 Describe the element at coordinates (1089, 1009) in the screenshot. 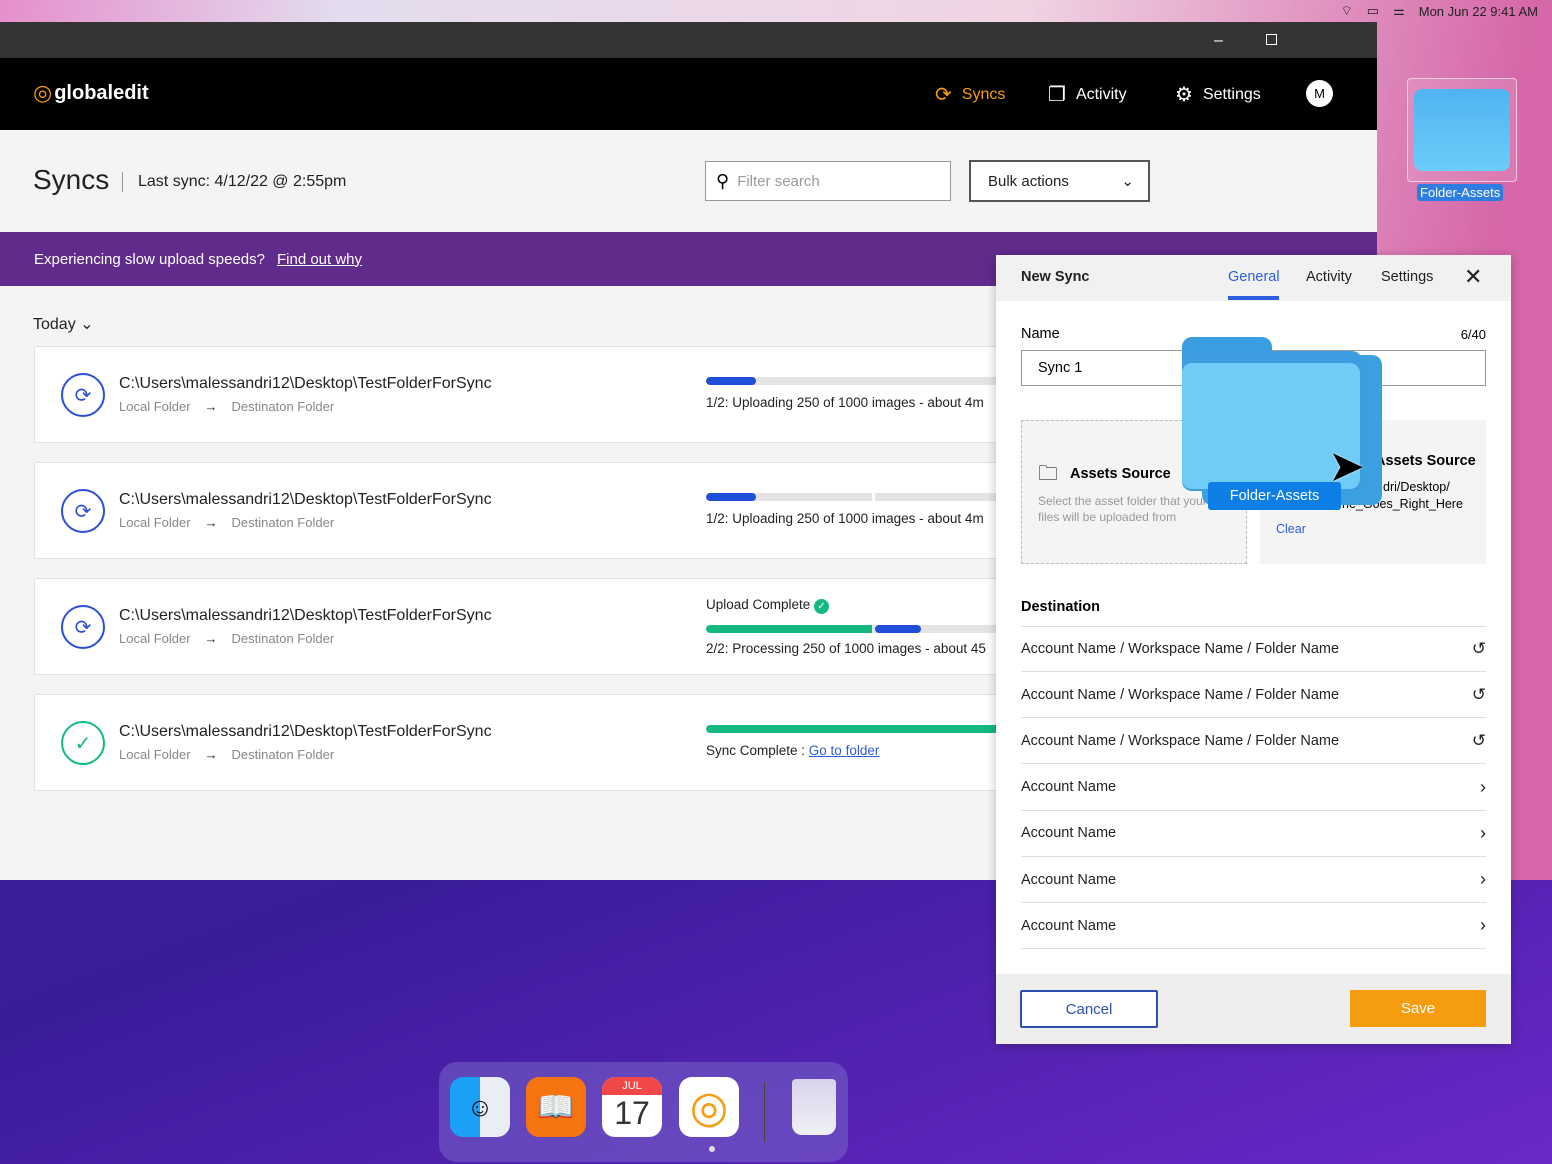

I see `cancel-button: Cancel` at that location.